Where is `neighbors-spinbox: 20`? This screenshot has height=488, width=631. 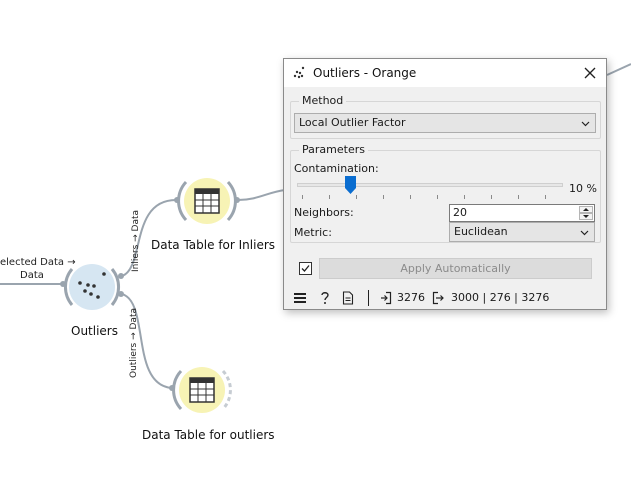
neighbors-spinbox: 20 is located at coordinates (522, 213).